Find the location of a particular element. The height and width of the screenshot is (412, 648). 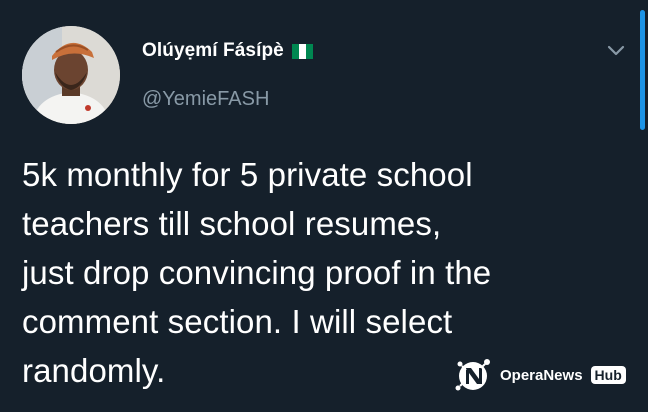

display-name-row: Olúyẹmí Fásípè is located at coordinates (227, 51).